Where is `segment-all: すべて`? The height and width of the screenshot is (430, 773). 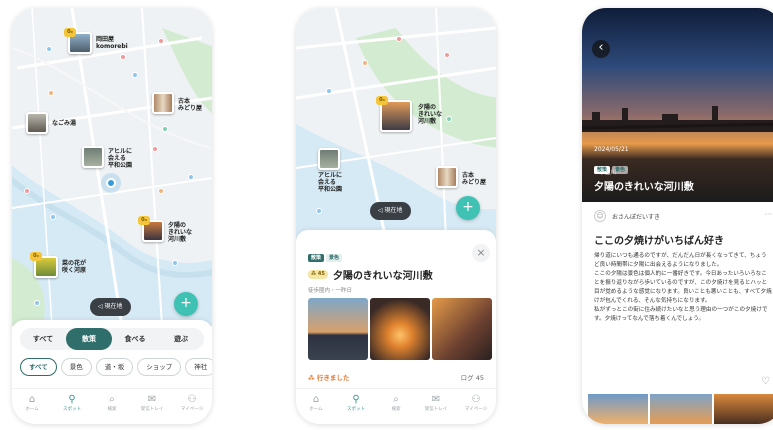
segment-all: すべて is located at coordinates (43, 339).